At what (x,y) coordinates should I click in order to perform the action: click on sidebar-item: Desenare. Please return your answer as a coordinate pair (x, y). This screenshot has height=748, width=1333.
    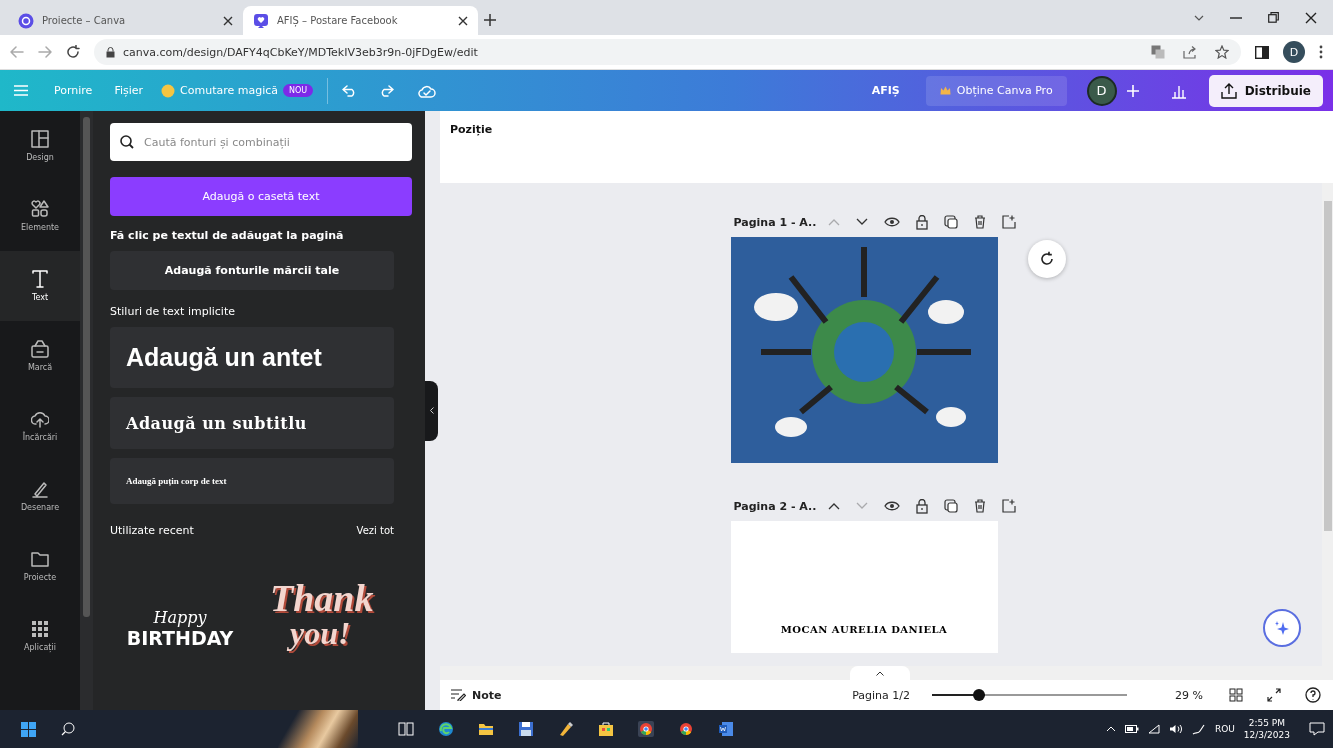
    Looking at the image, I should click on (40, 496).